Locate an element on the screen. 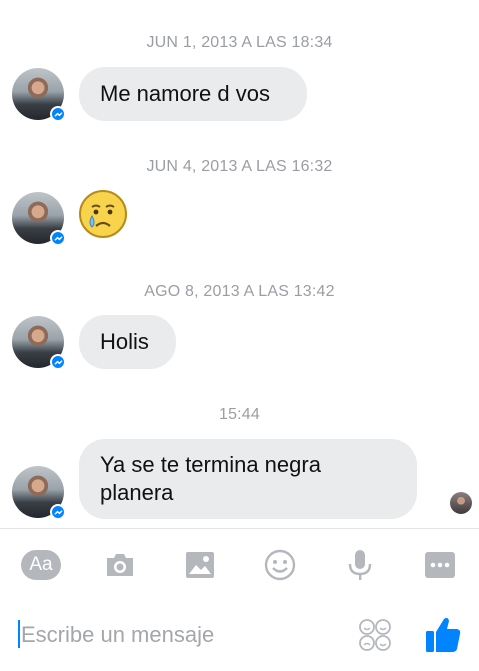  message-composer is located at coordinates (239, 638).